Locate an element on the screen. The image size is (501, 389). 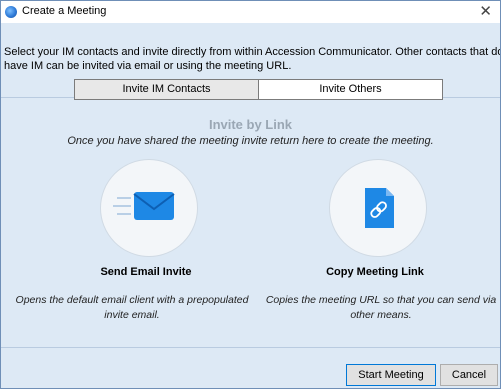
app-icon is located at coordinates (11, 12).